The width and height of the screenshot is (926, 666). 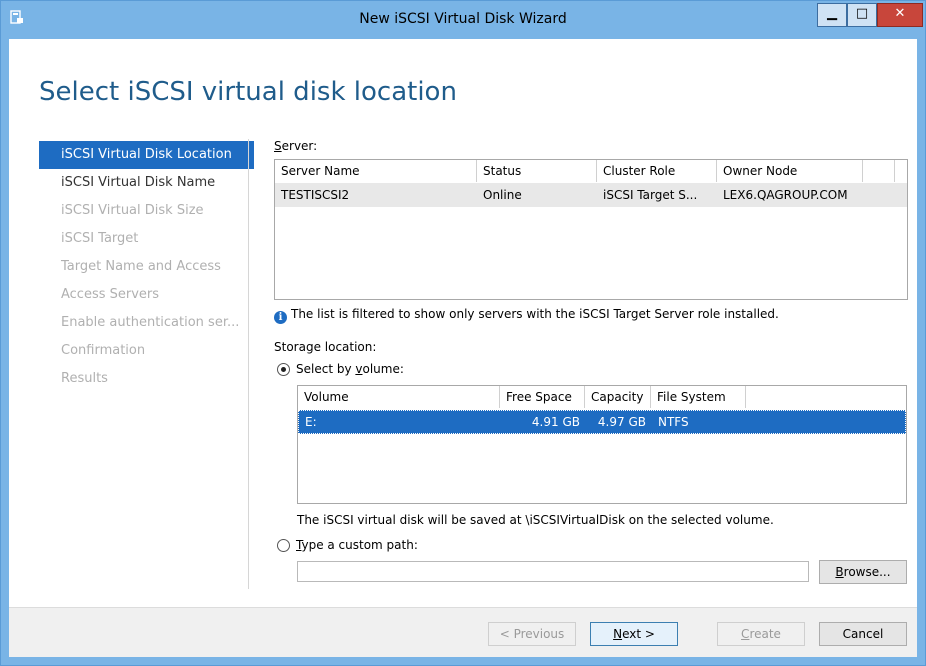 I want to click on nav-step-results: Results, so click(x=84, y=378).